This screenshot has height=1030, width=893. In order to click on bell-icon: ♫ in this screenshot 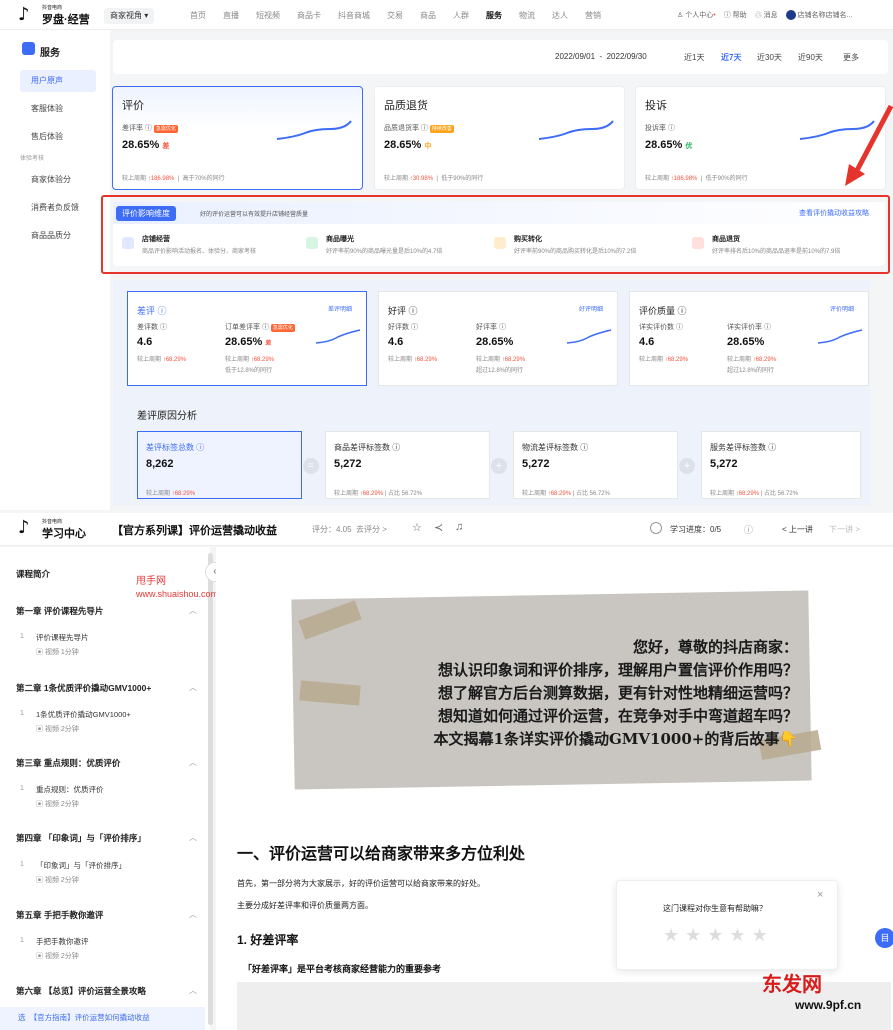, I will do `click(459, 527)`.